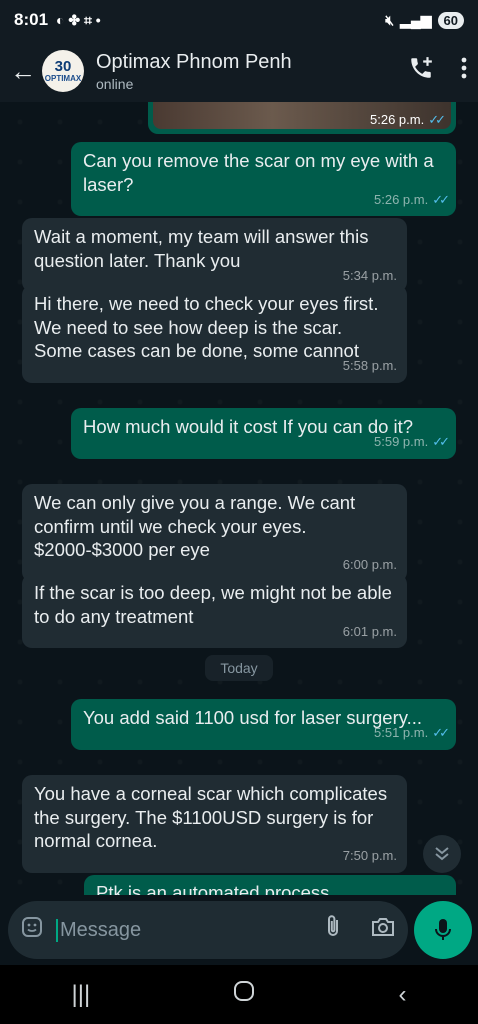 The image size is (478, 1024). What do you see at coordinates (443, 930) in the screenshot?
I see `microphone-icon` at bounding box center [443, 930].